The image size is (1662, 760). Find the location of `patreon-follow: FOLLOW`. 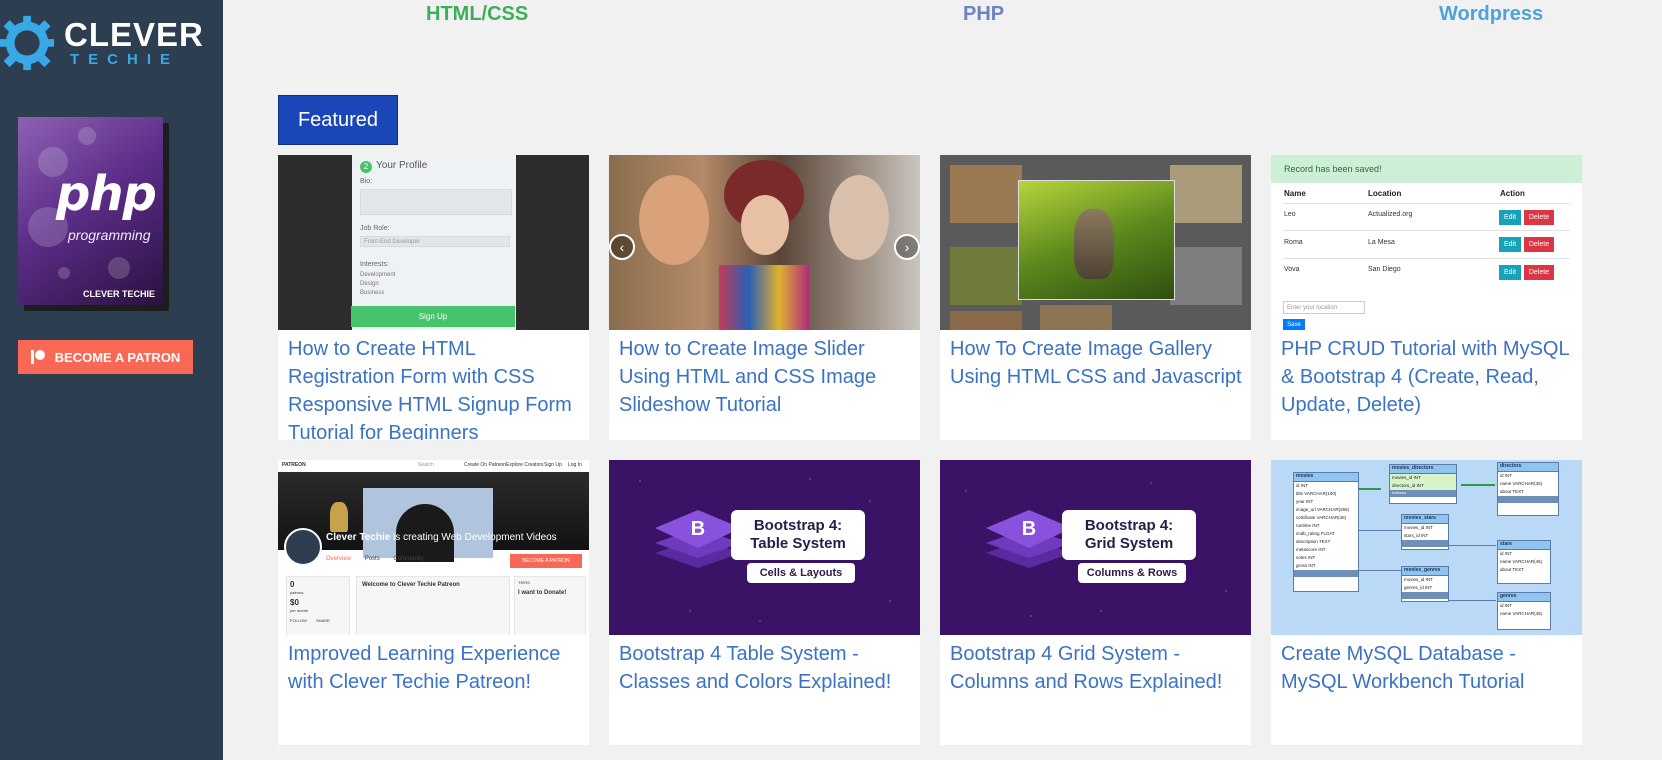

patreon-follow: FOLLOW is located at coordinates (298, 620).